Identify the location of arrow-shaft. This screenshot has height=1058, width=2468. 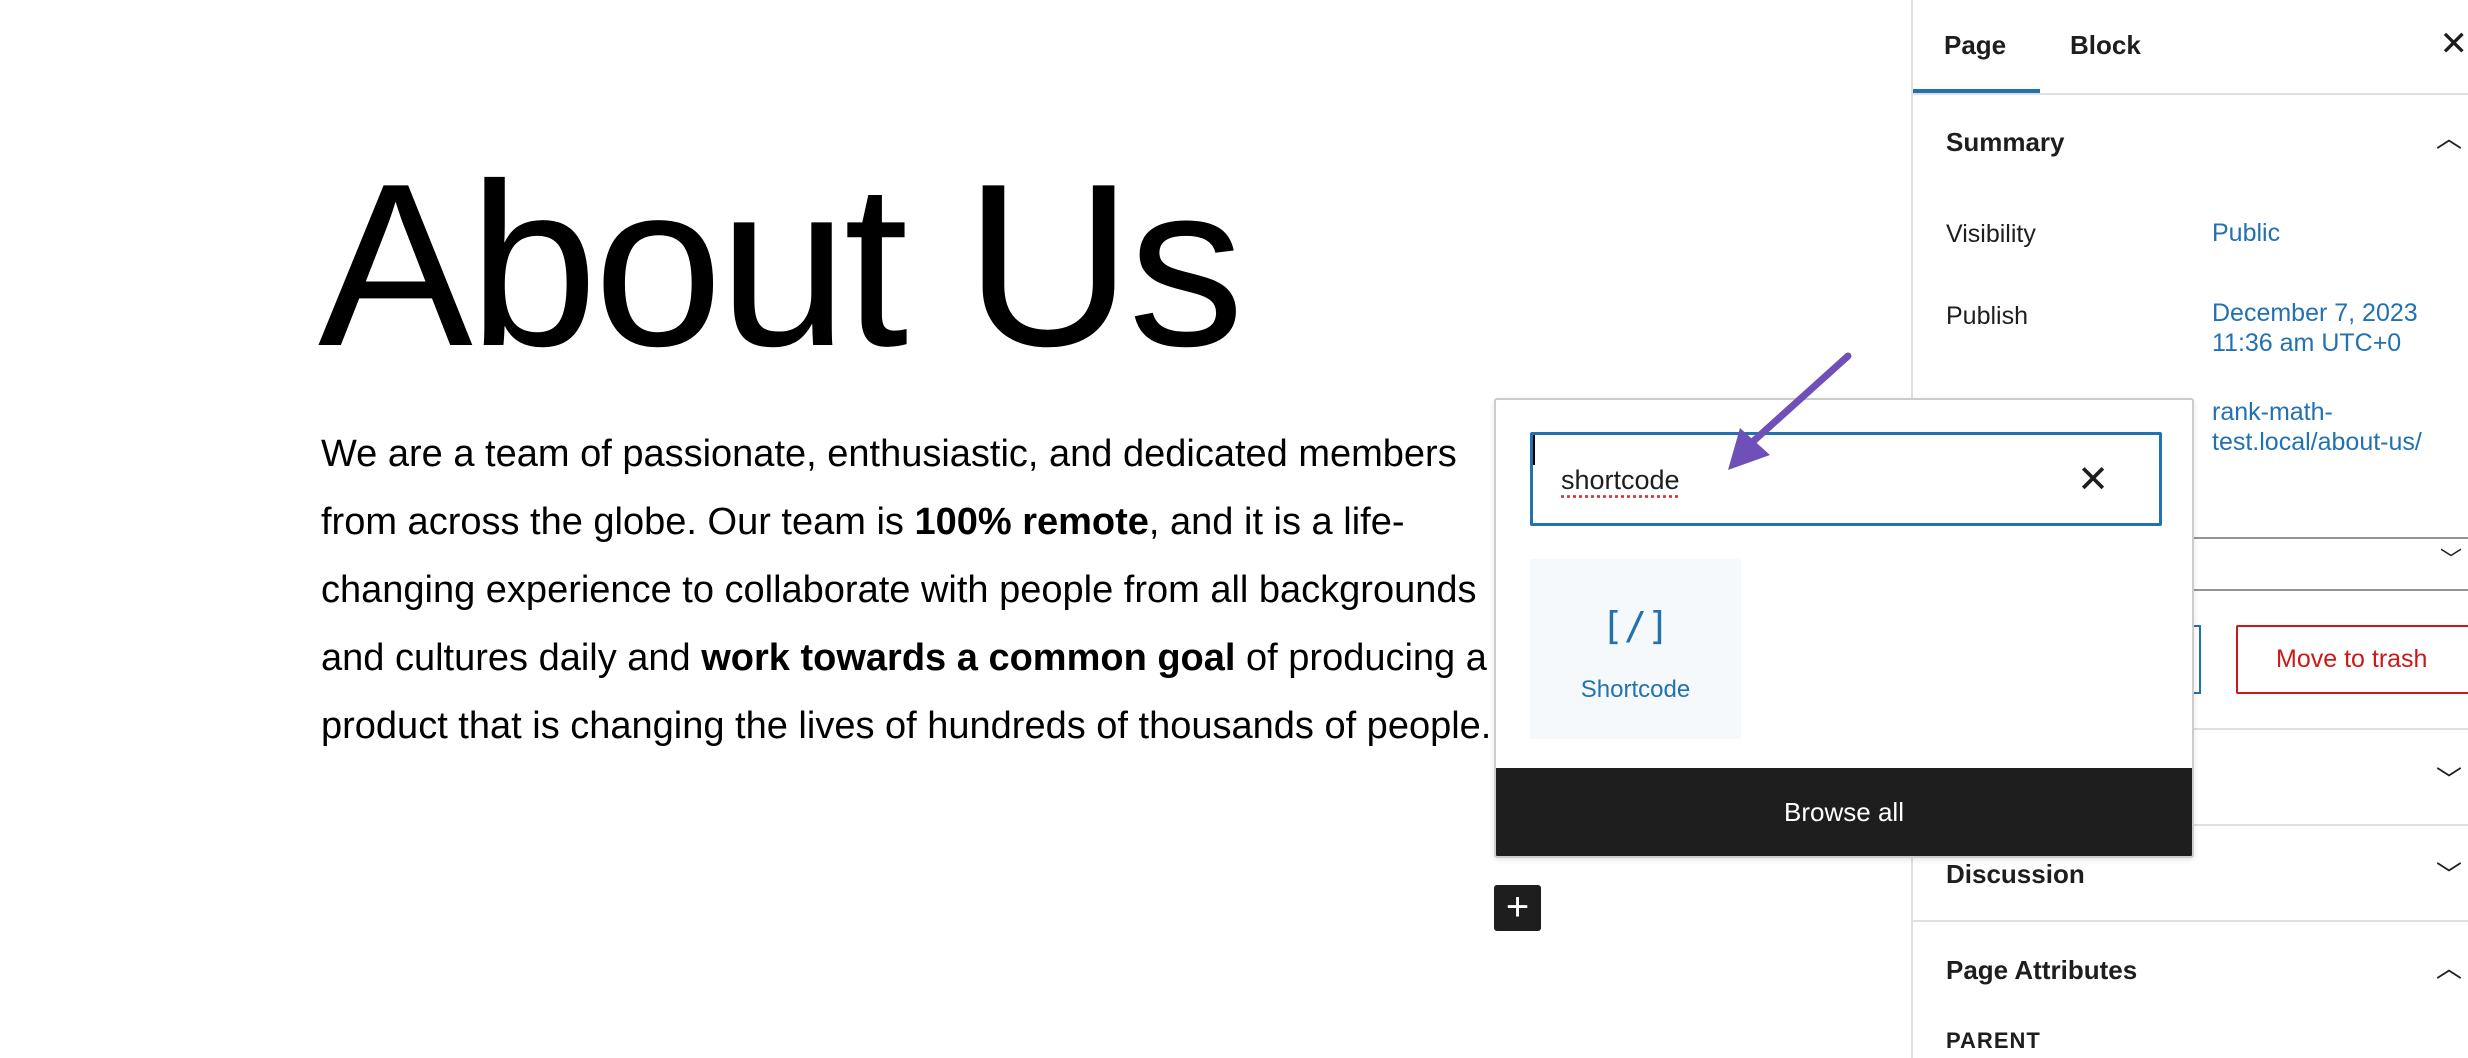
(1798, 401).